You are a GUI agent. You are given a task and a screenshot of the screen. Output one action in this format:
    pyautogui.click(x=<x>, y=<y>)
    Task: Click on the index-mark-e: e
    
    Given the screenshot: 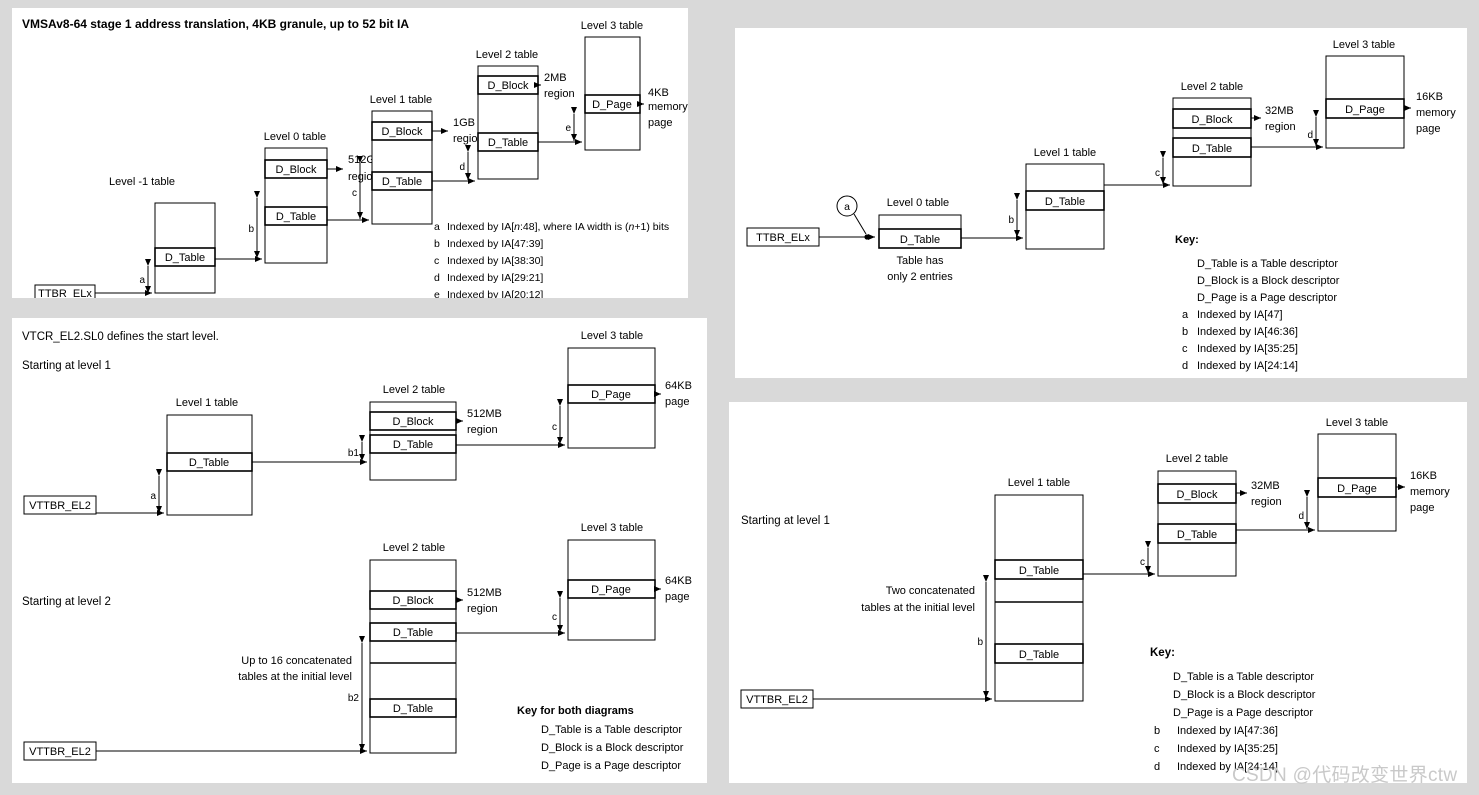 What is the action you would take?
    pyautogui.click(x=571, y=124)
    